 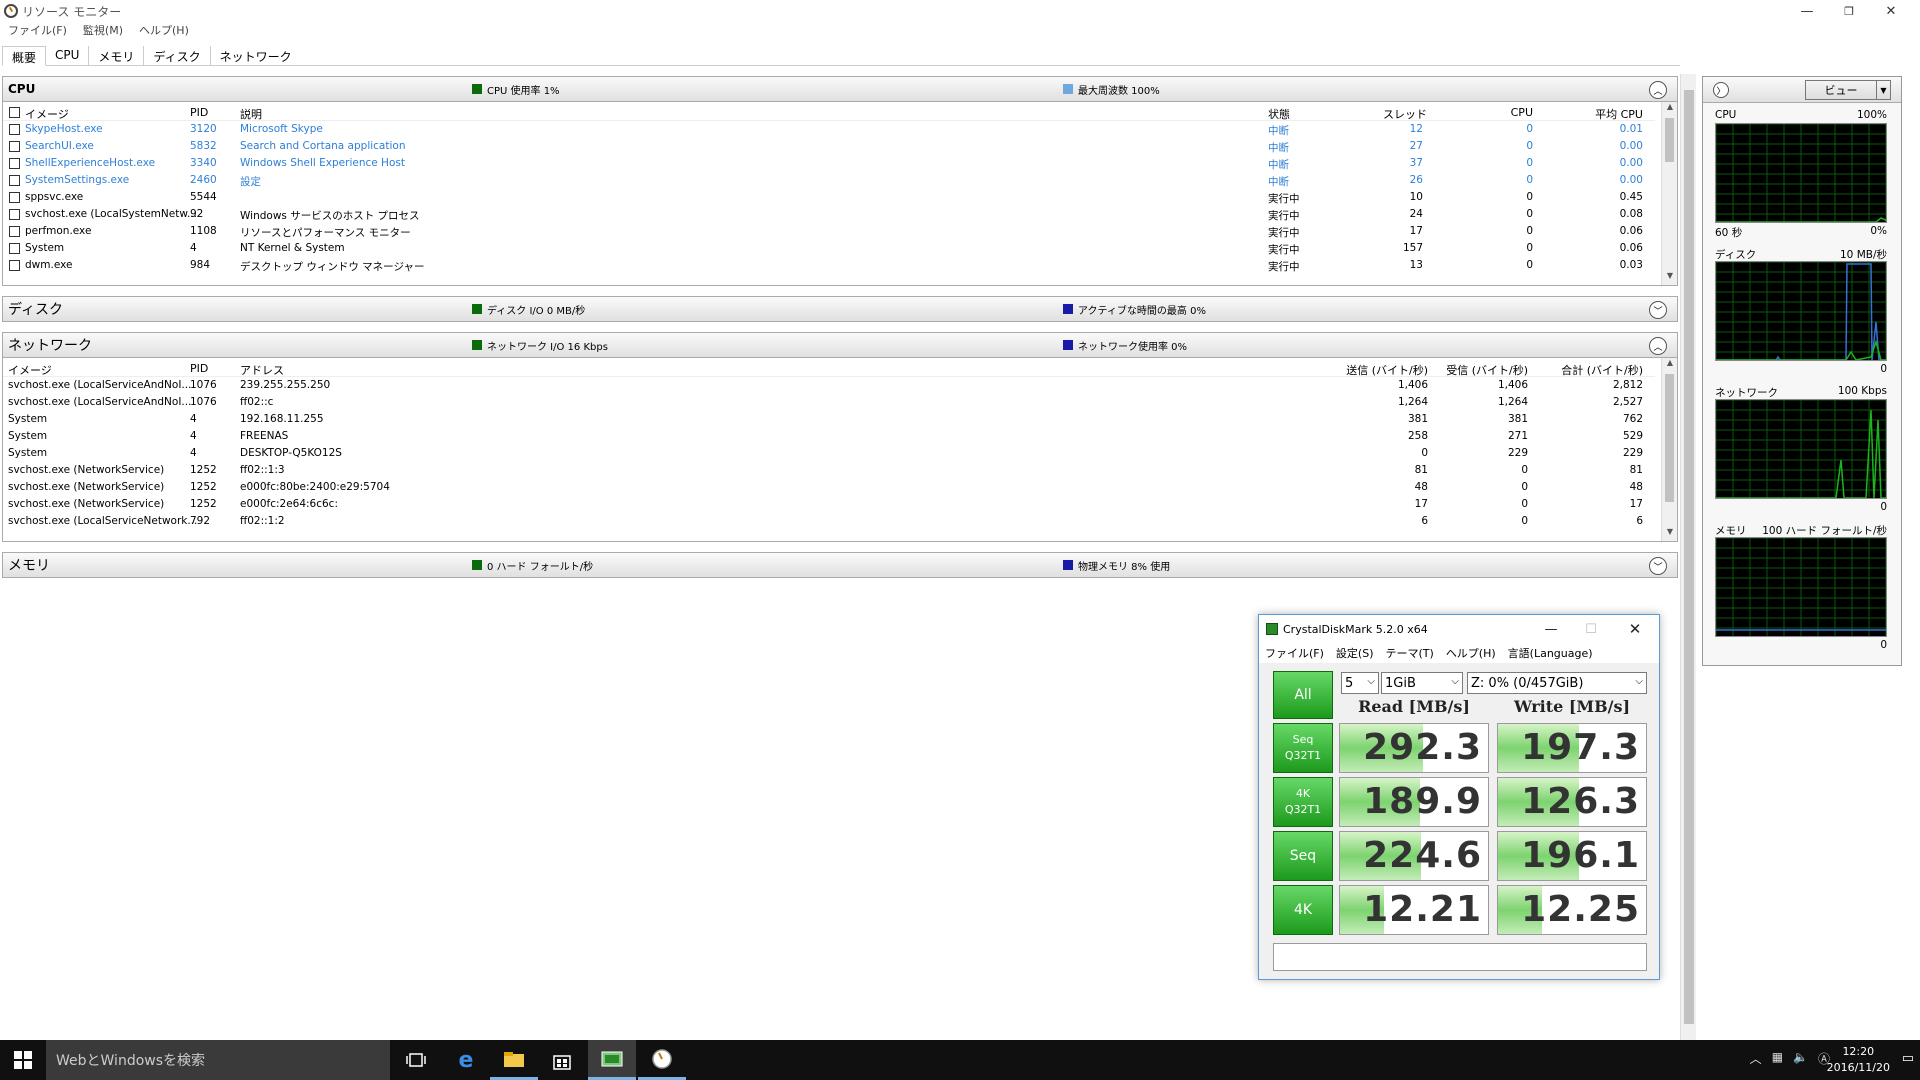 What do you see at coordinates (1303, 748) in the screenshot?
I see `test-button-seq-q32t1: Seq Q32T1` at bounding box center [1303, 748].